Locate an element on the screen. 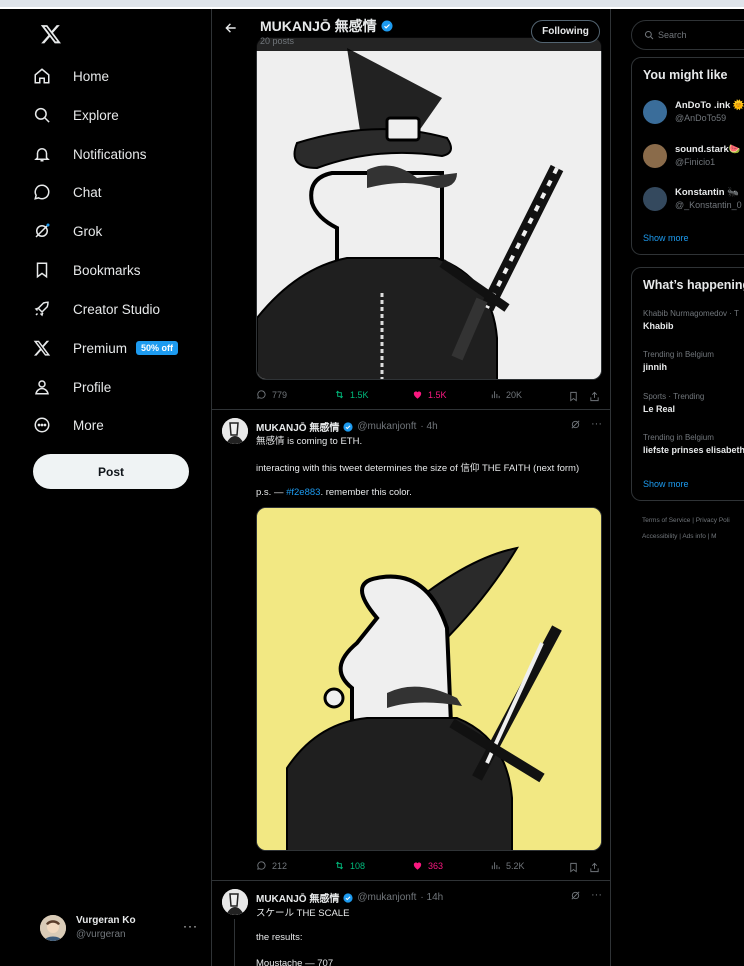 The width and height of the screenshot is (744, 966). ps-suffix: . remember this color. is located at coordinates (366, 492).